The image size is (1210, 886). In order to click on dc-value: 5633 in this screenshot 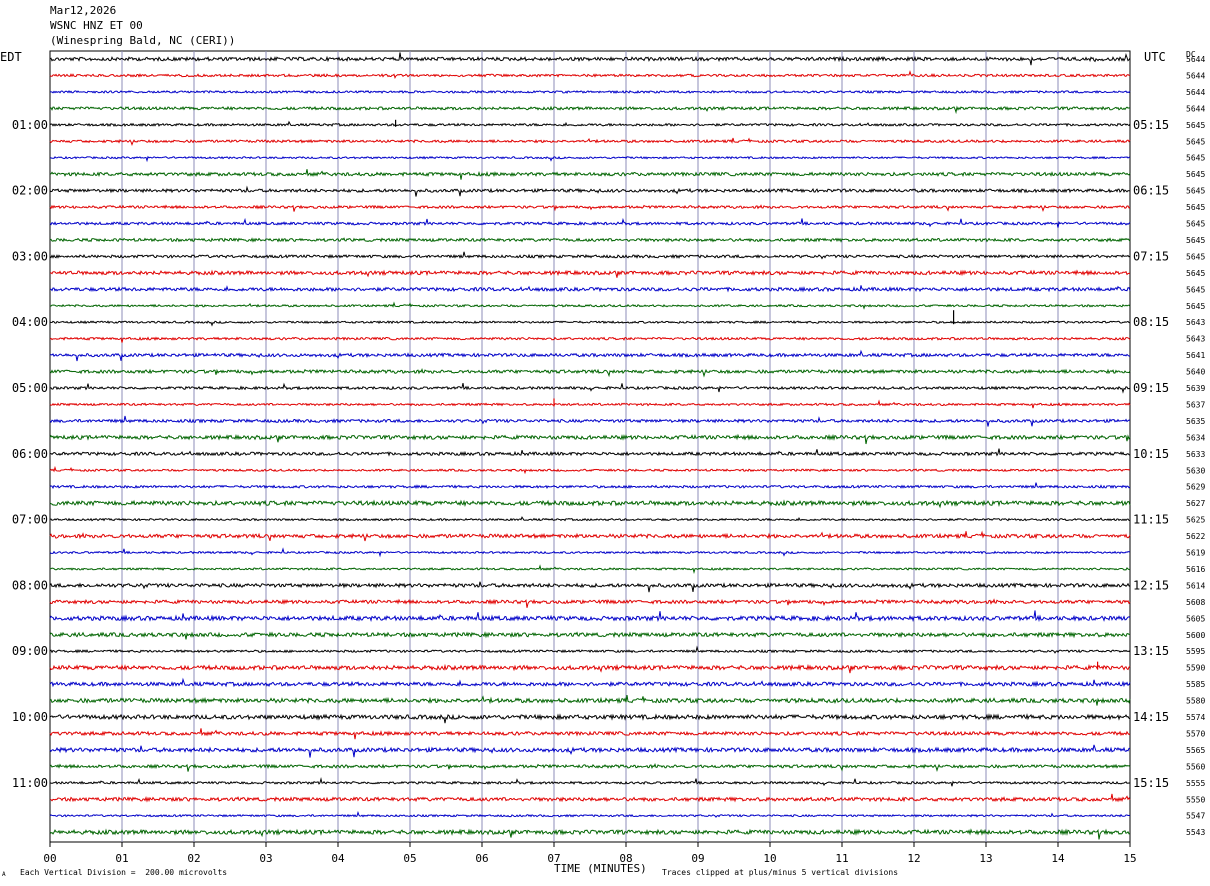, I will do `click(1195, 454)`.